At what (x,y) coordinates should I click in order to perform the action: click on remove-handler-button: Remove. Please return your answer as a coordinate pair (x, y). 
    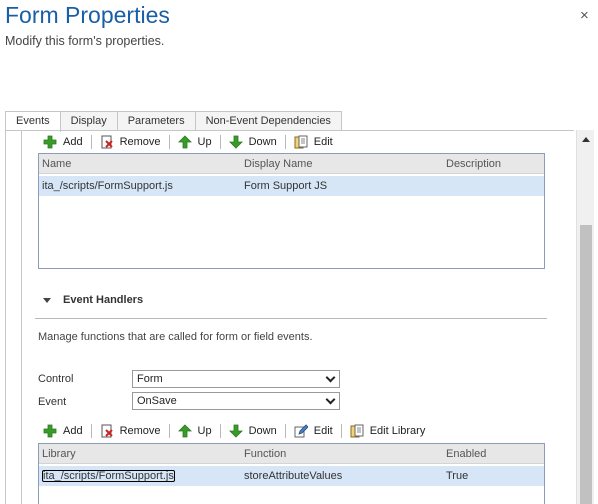
    Looking at the image, I should click on (130, 431).